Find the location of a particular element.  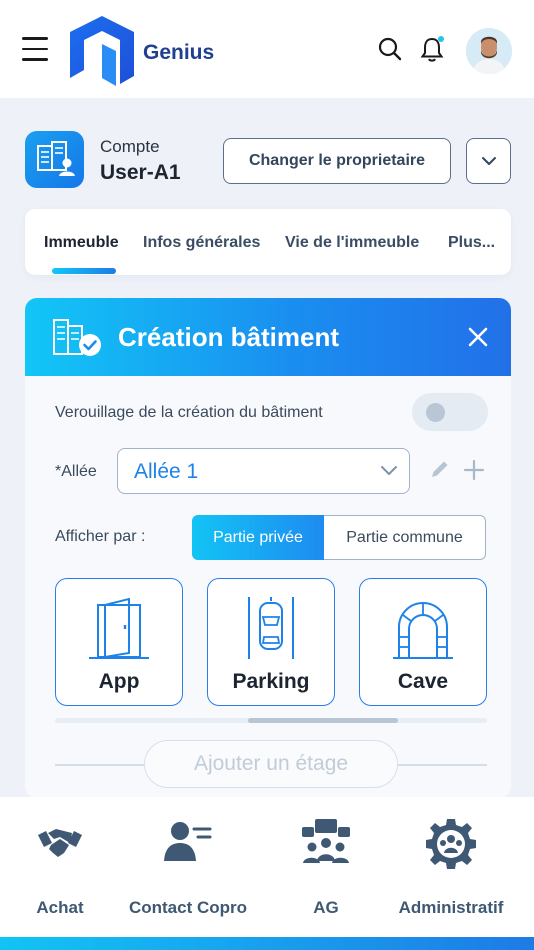

lock-creation-label: Verouillage de la création du bâtiment is located at coordinates (189, 412).